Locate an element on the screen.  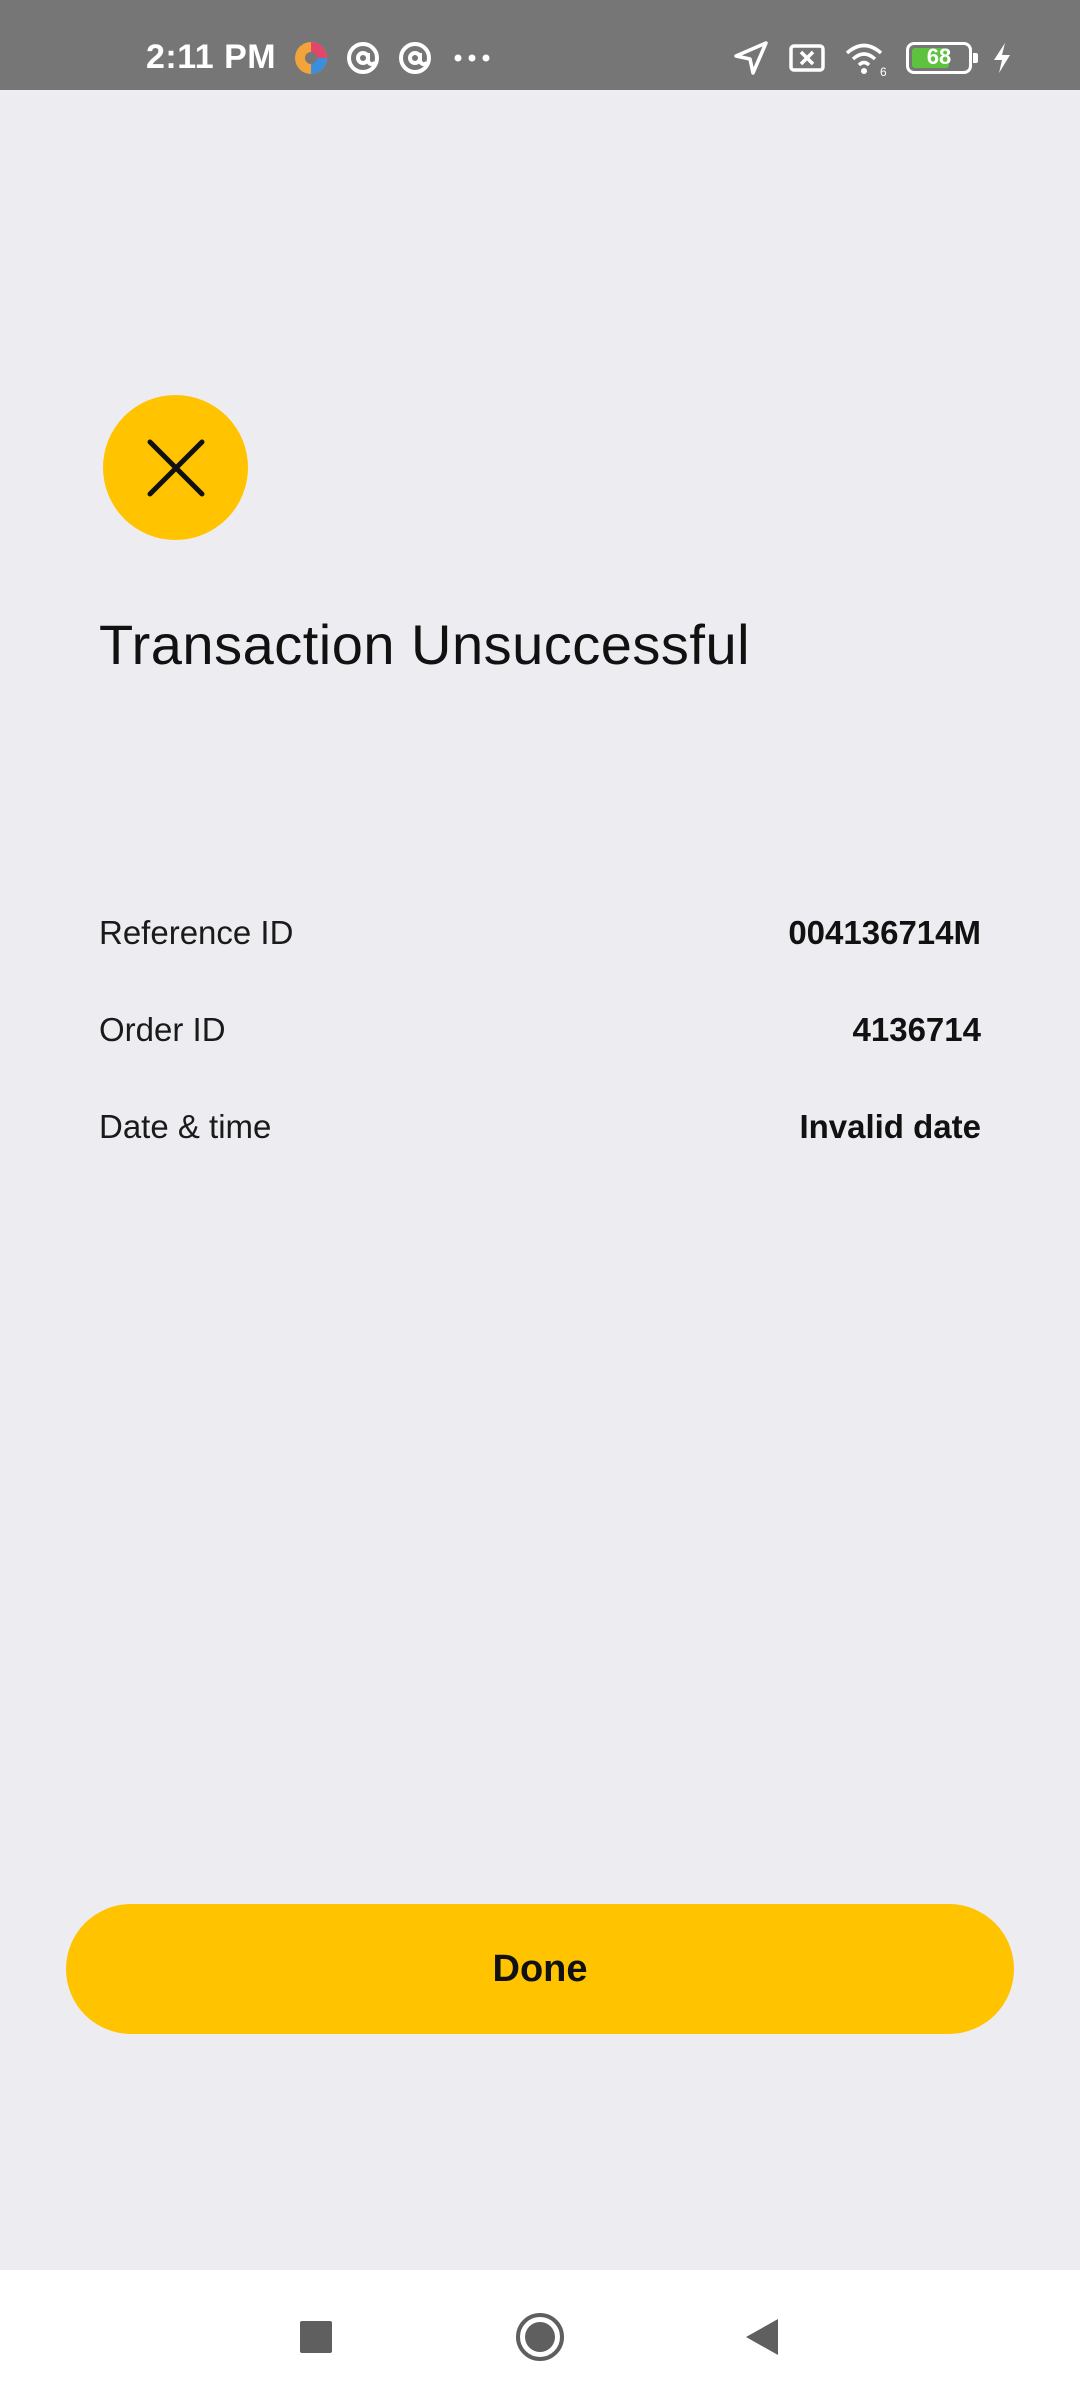
date-time-label: Date & time is located at coordinates (185, 1126).